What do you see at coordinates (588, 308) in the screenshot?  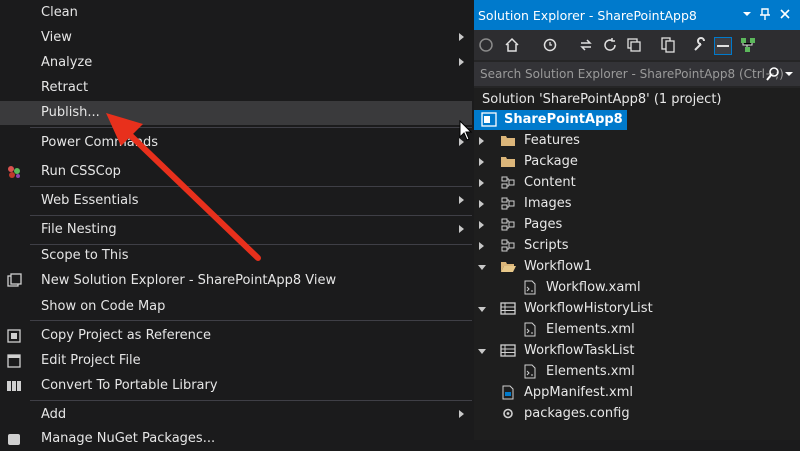 I see `tree-node-label: WorkflowHistoryList` at bounding box center [588, 308].